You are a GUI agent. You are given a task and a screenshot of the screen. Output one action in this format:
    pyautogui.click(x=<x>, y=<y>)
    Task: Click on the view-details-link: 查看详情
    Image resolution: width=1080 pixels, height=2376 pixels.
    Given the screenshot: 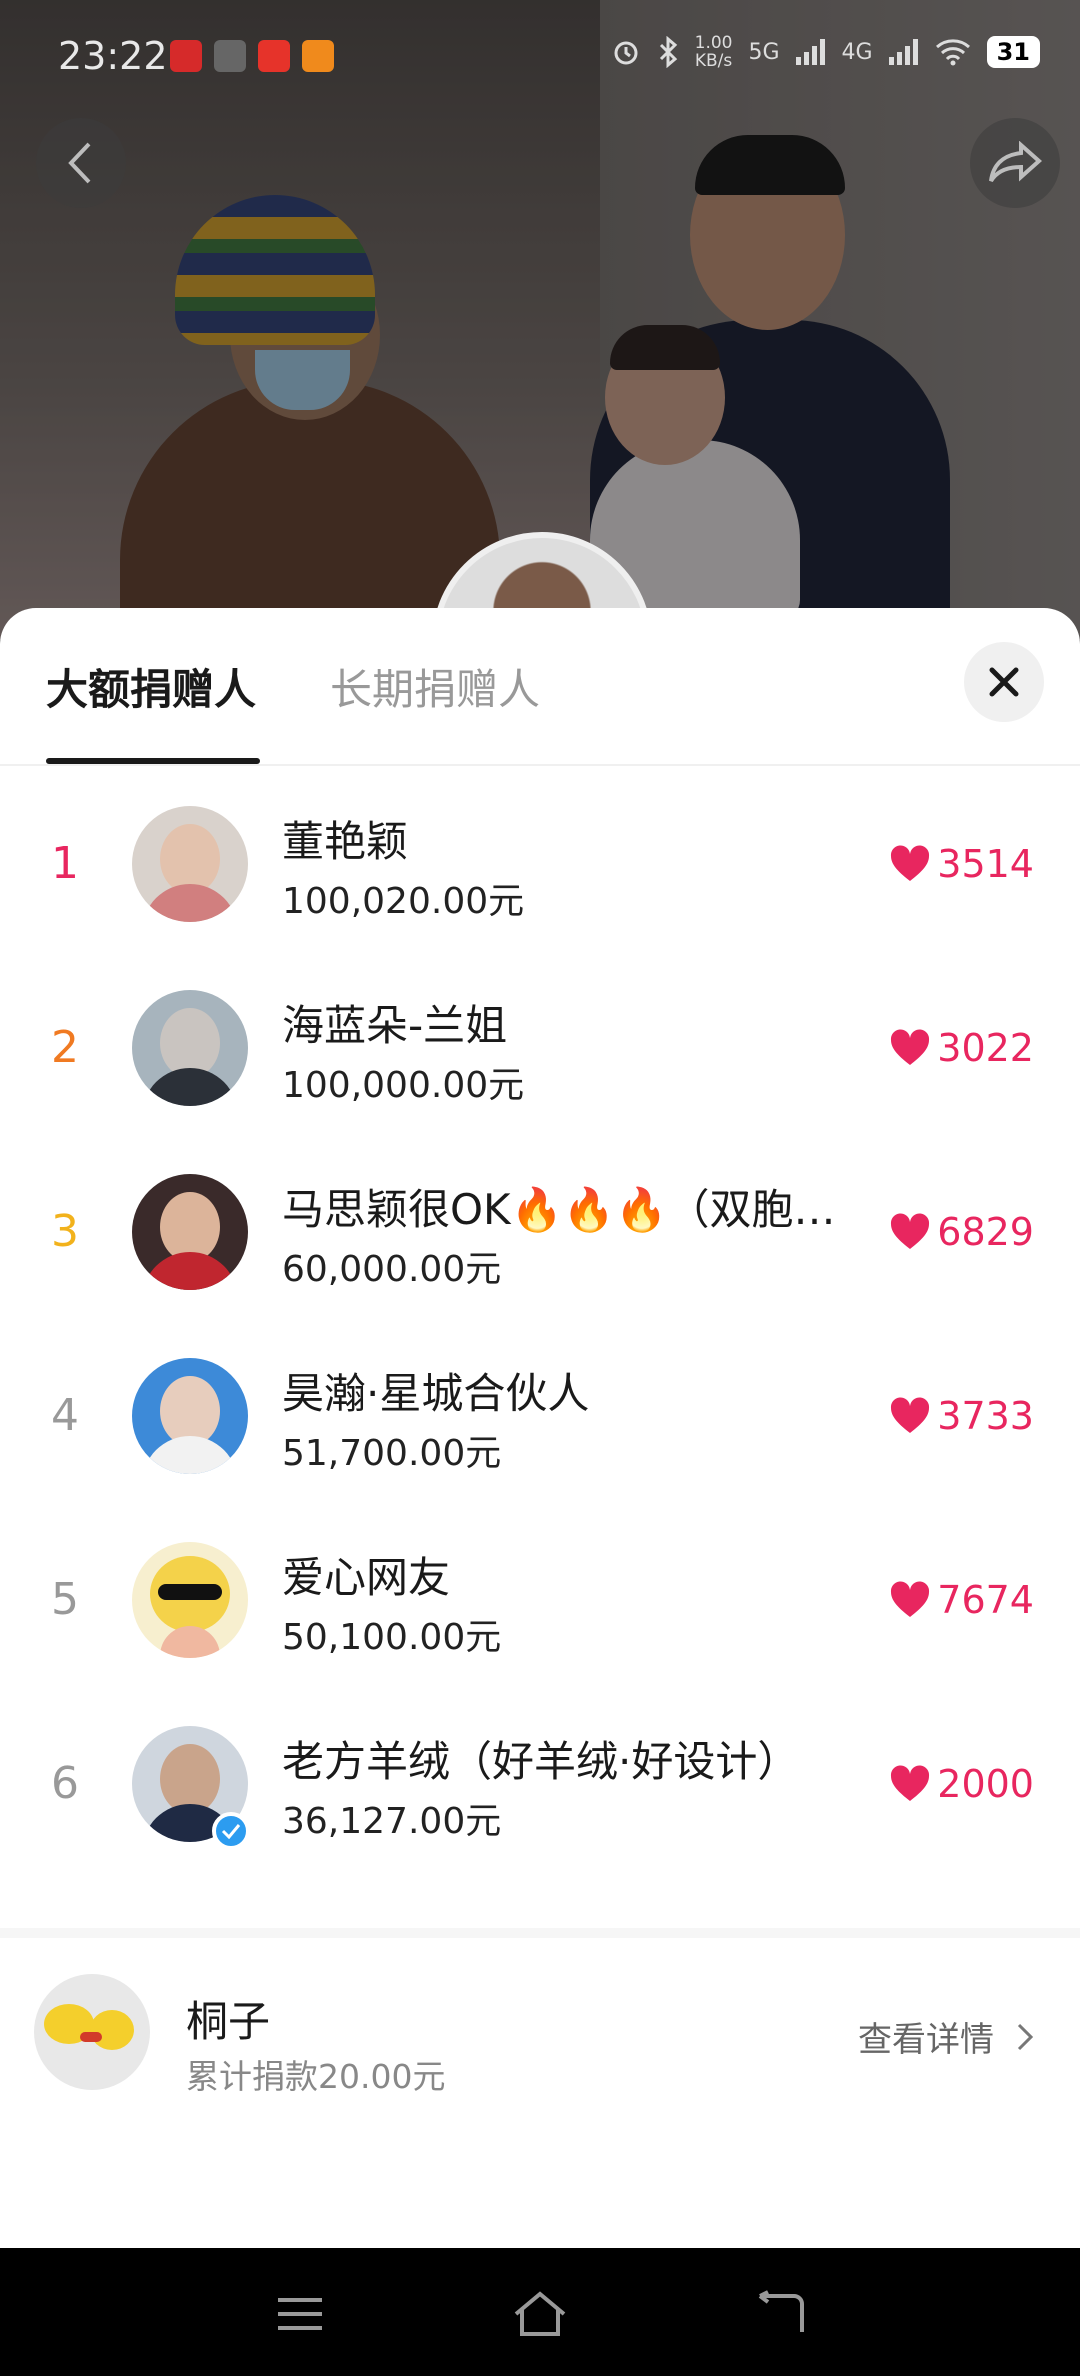 What is the action you would take?
    pyautogui.click(x=946, y=2036)
    